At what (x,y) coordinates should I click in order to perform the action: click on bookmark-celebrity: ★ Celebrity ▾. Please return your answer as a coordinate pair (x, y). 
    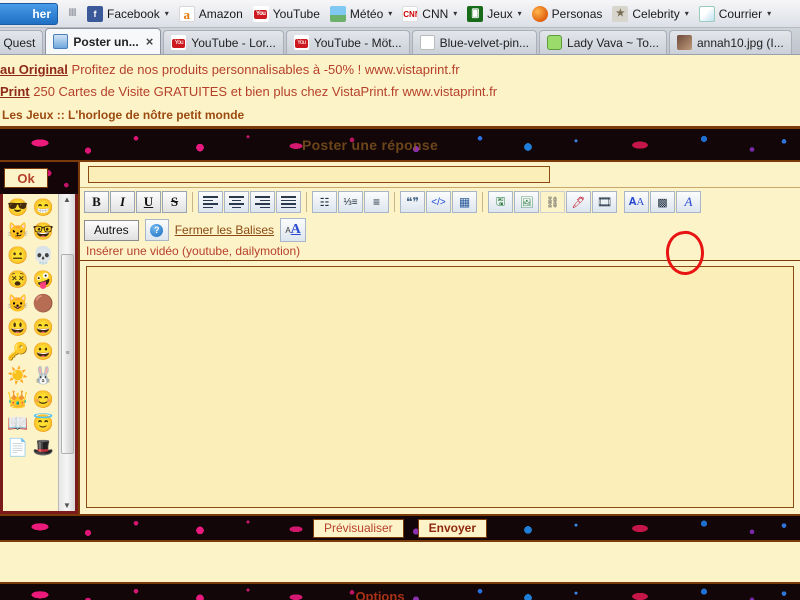
    Looking at the image, I should click on (650, 14).